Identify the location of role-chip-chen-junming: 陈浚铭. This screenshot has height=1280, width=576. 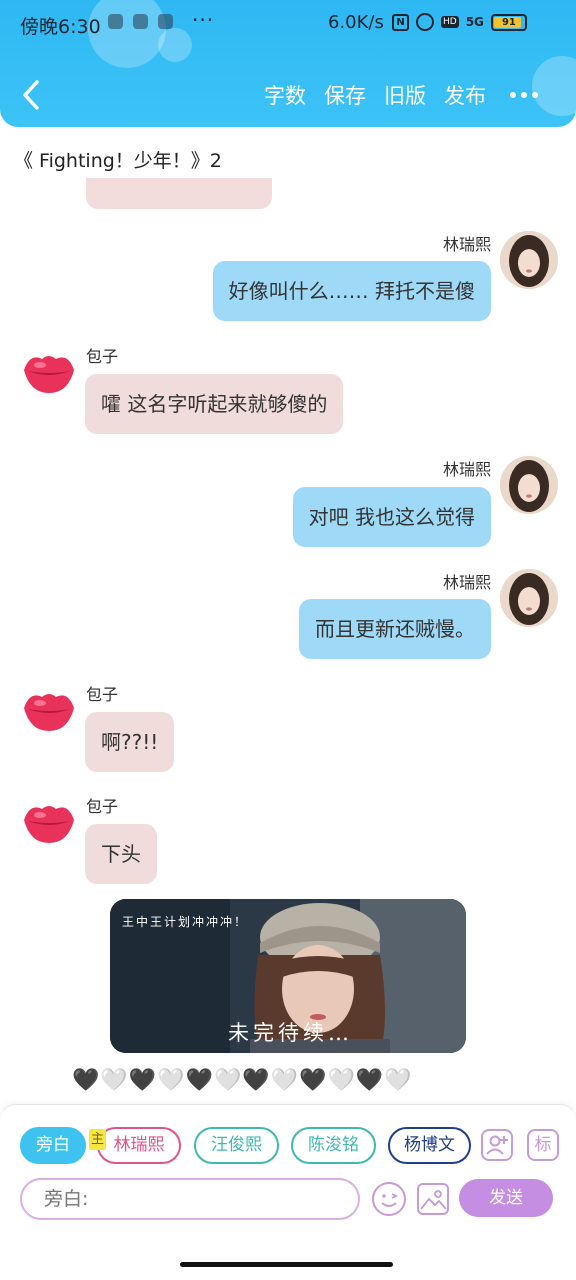
(333, 1145).